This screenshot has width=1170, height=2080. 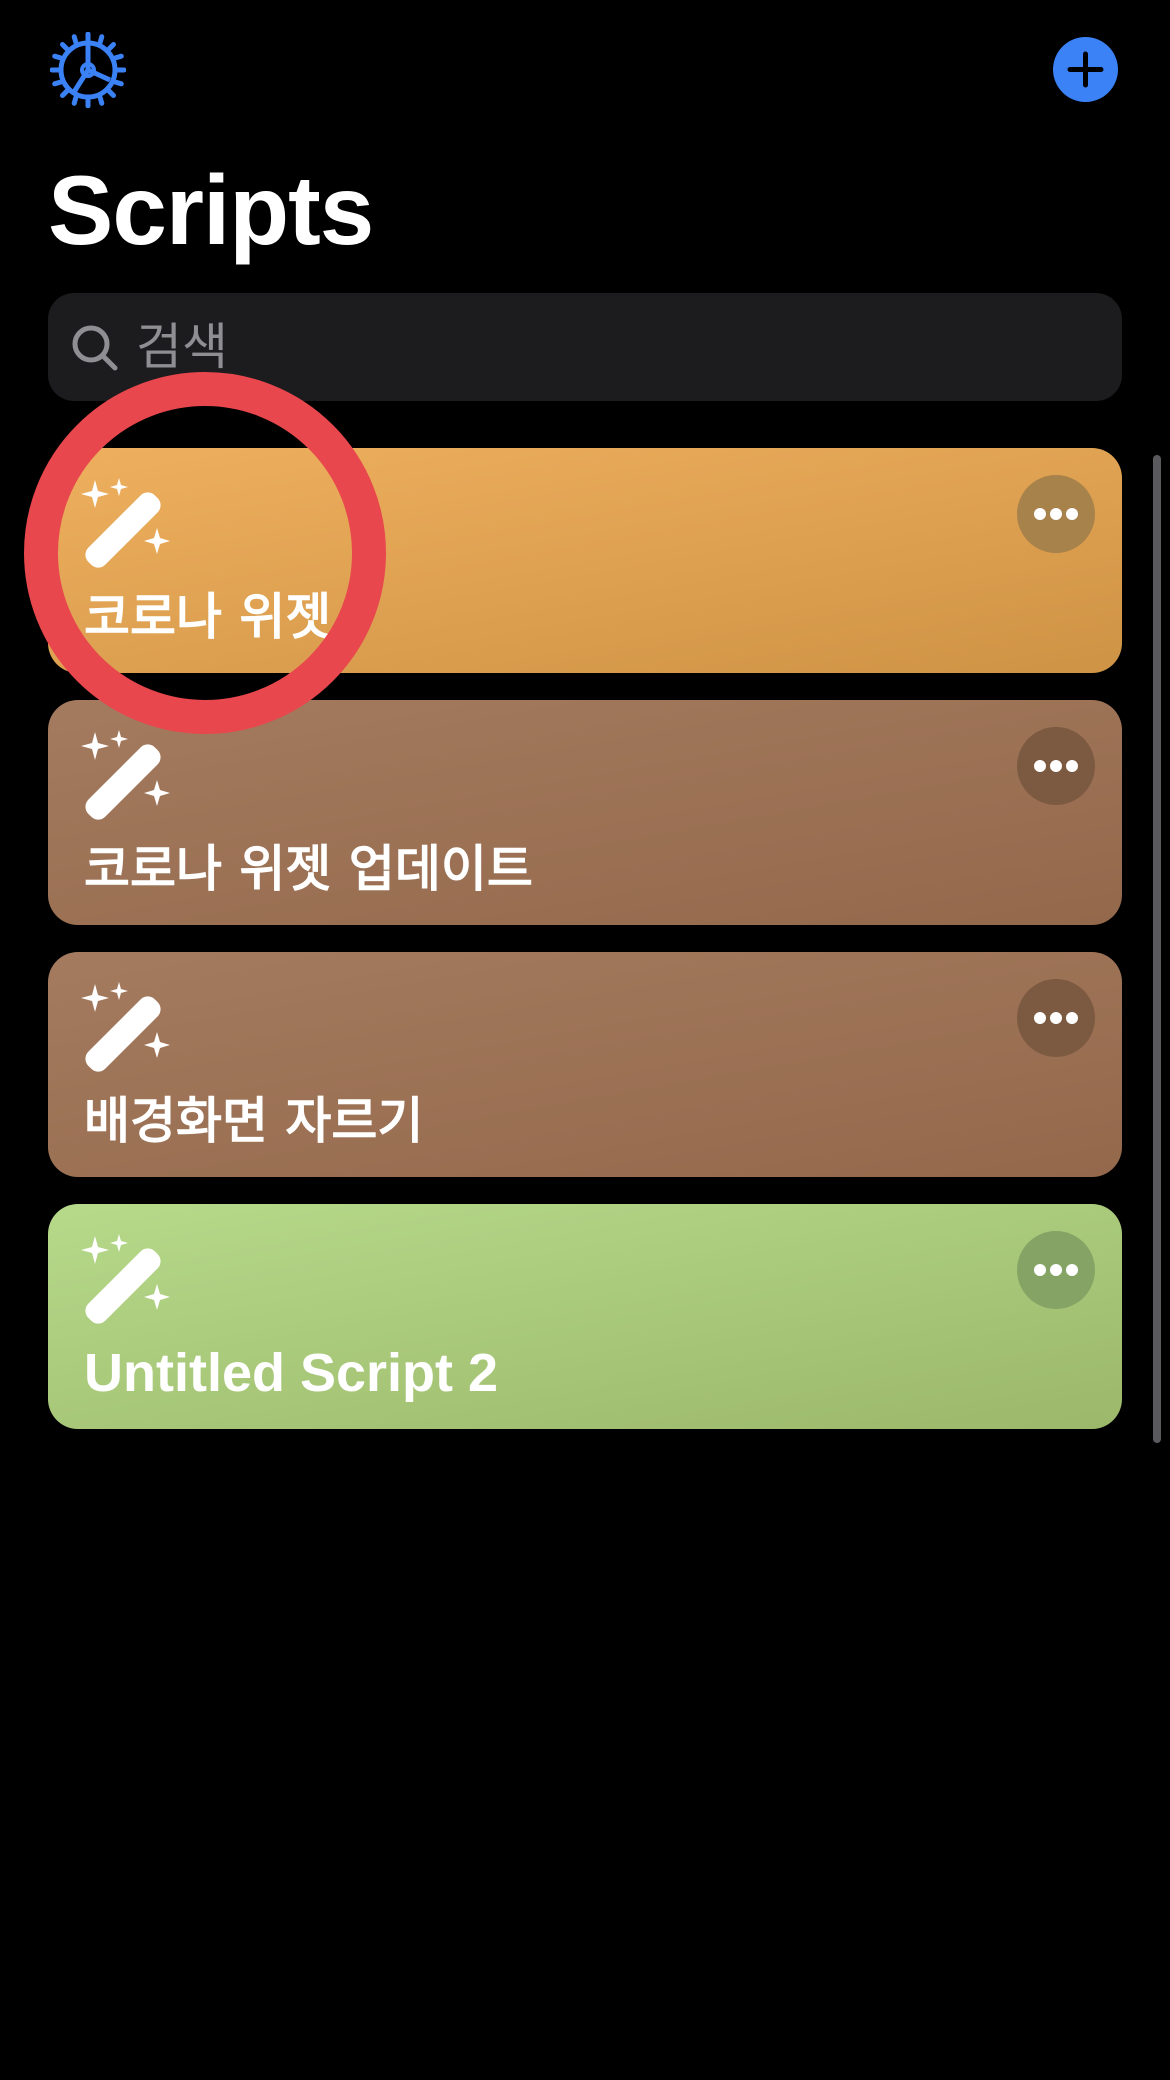 I want to click on scrollbar, so click(x=1157, y=949).